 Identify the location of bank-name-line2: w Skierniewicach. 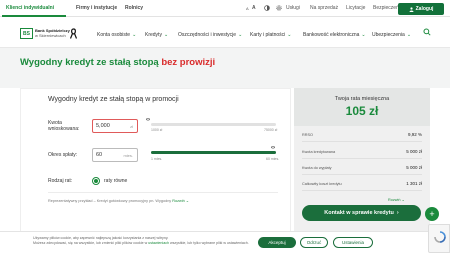
(50, 35).